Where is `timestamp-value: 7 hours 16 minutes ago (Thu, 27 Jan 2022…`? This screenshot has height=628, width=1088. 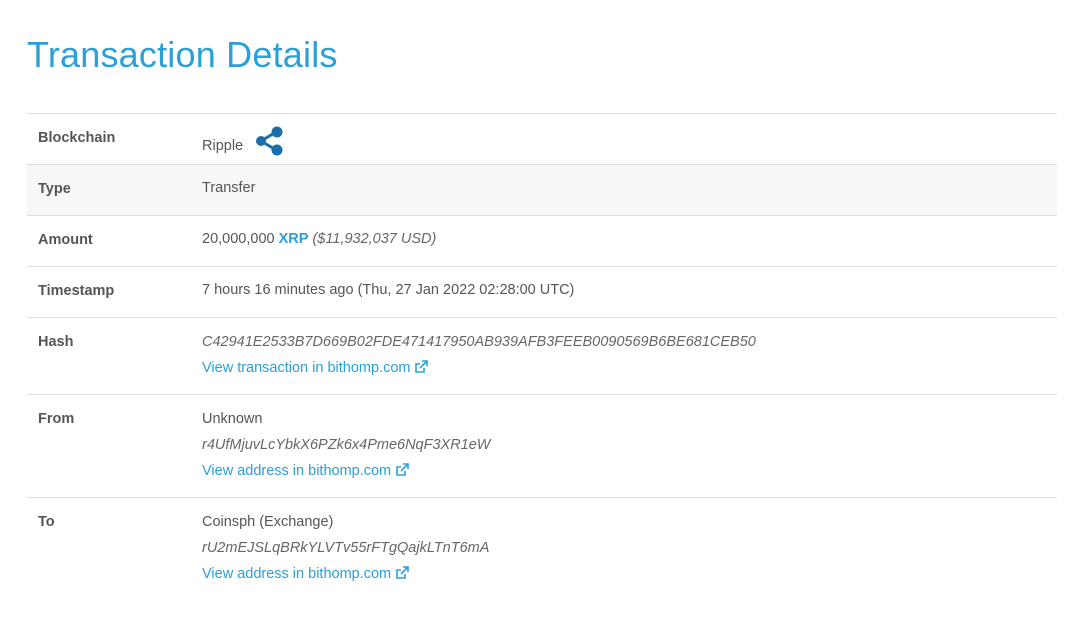 timestamp-value: 7 hours 16 minutes ago (Thu, 27 Jan 2022… is located at coordinates (388, 290).